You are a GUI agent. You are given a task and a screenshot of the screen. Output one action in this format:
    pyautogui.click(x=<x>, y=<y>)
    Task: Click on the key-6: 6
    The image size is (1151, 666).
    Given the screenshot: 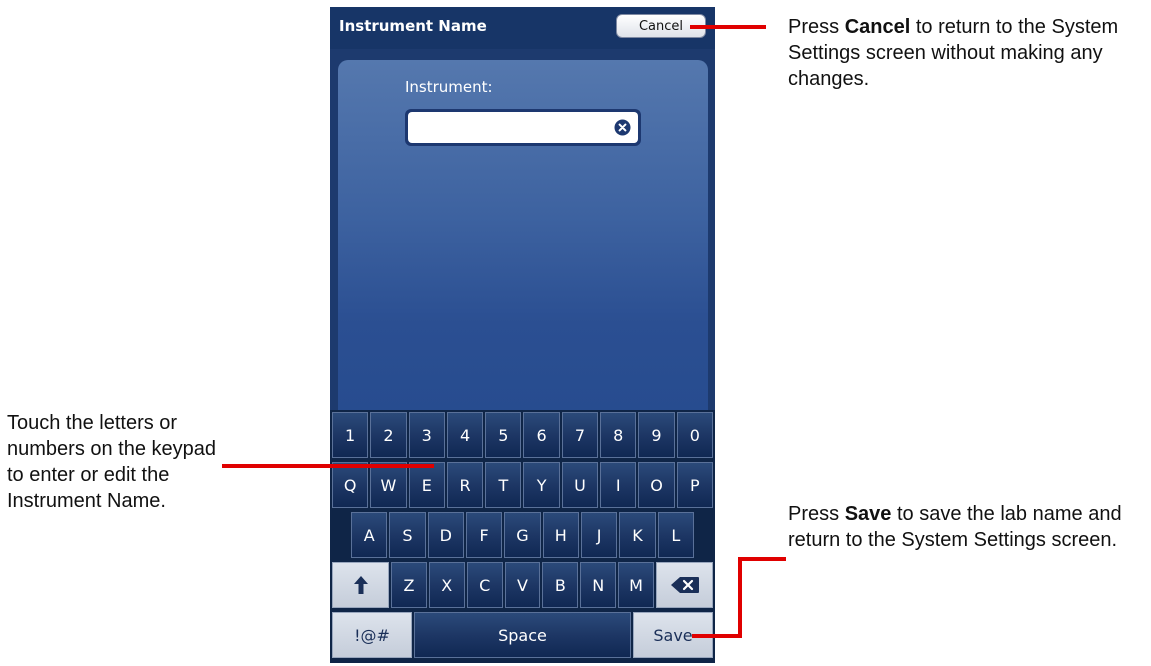 What is the action you would take?
    pyautogui.click(x=541, y=435)
    